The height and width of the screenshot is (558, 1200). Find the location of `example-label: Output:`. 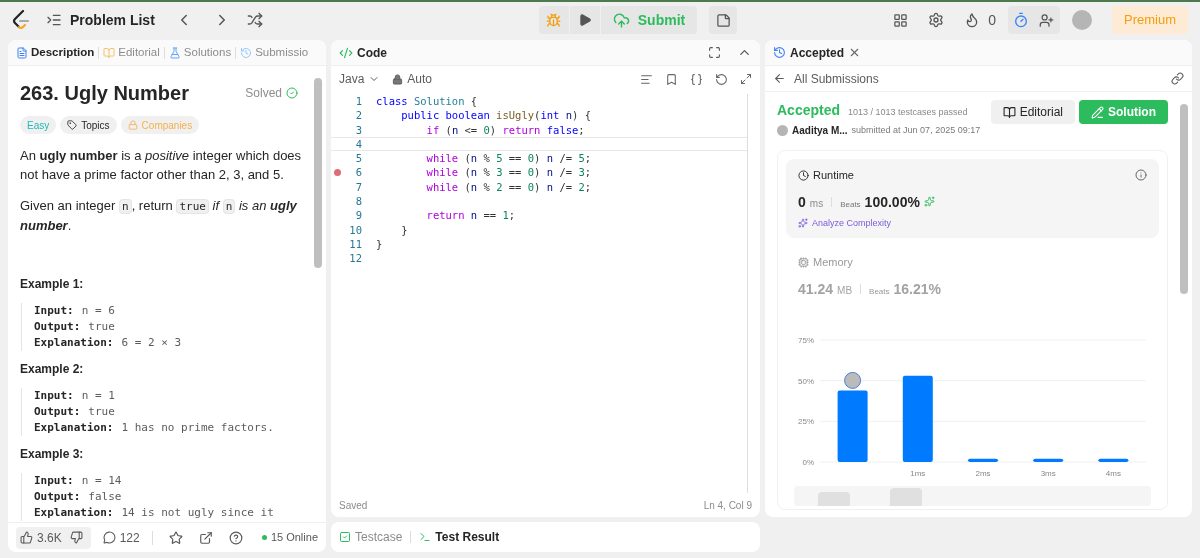

example-label: Output: is located at coordinates (57, 497).